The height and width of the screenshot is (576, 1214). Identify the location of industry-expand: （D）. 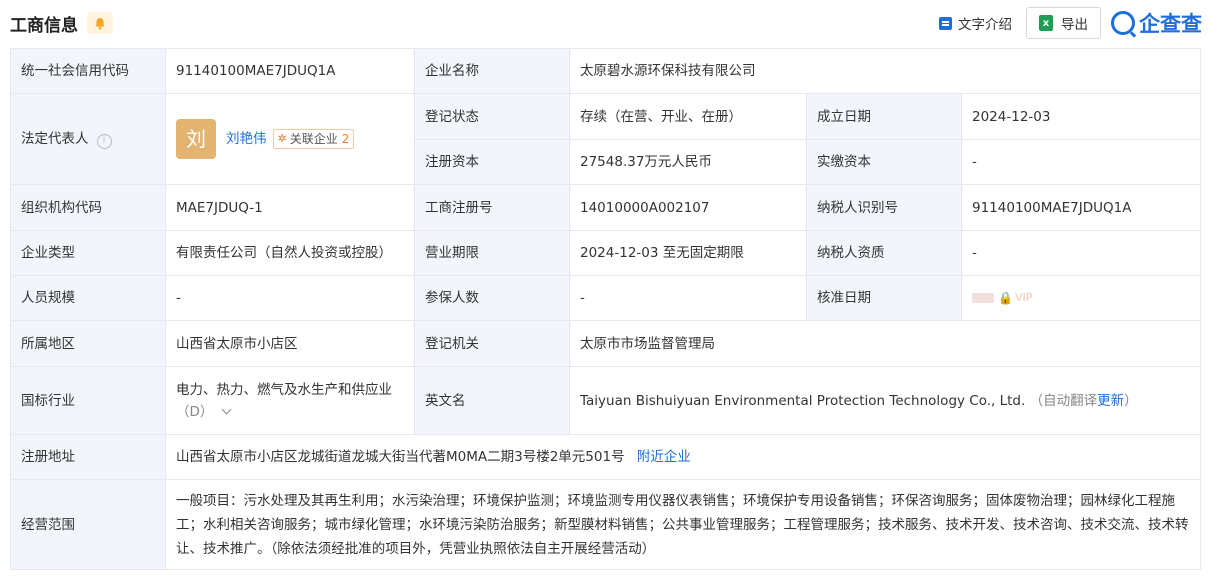
(290, 412).